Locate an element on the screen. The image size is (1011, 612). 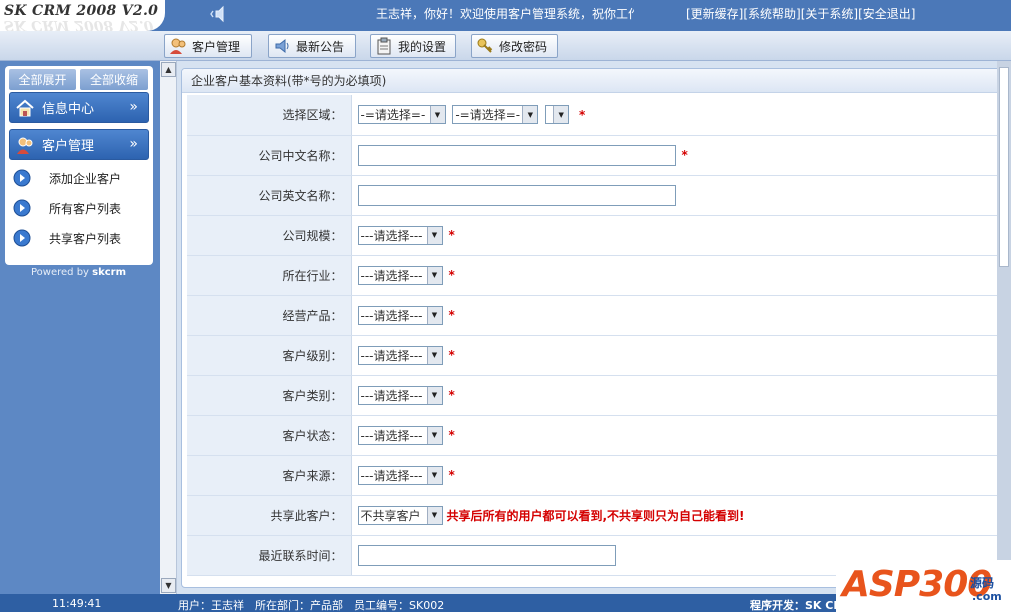
sidebar-item-add-customer: 添加企业客户 is located at coordinates (67, 178).